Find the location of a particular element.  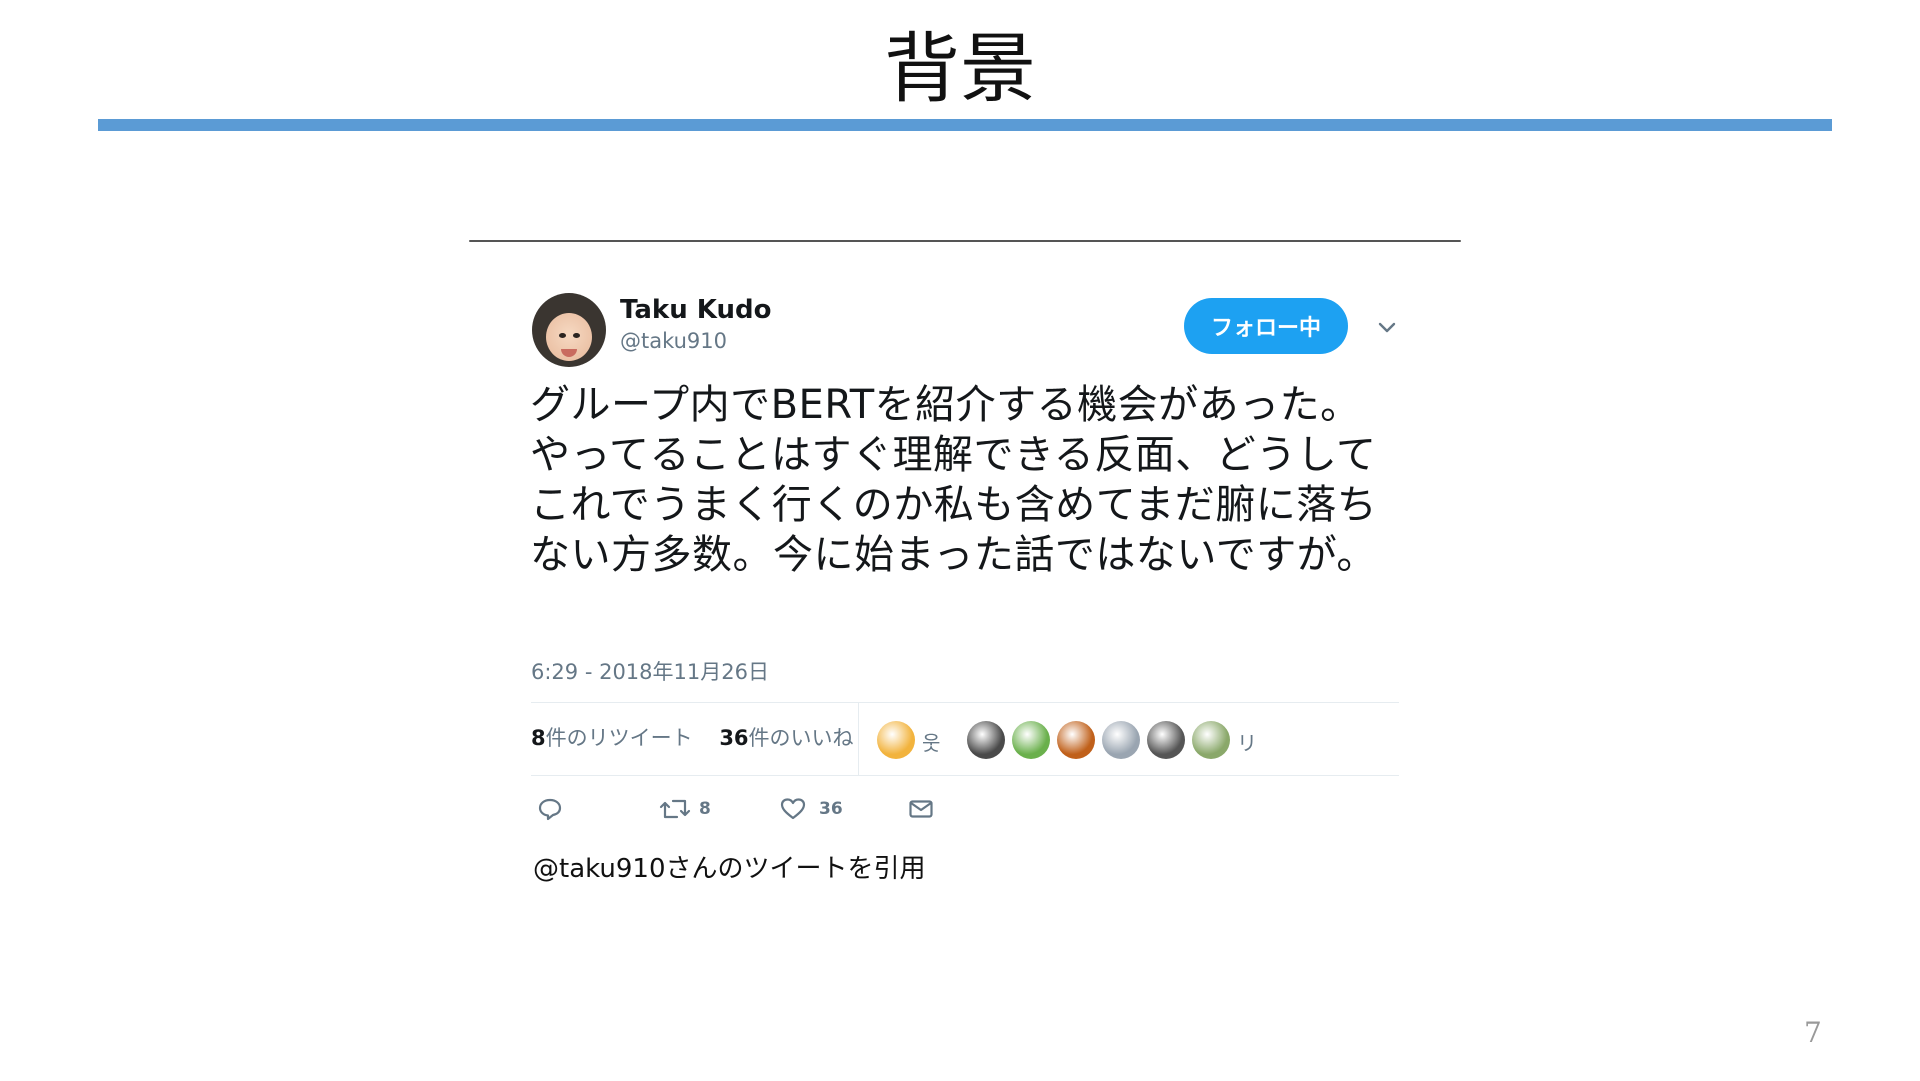

retweet-action-count: 8 is located at coordinates (705, 809).